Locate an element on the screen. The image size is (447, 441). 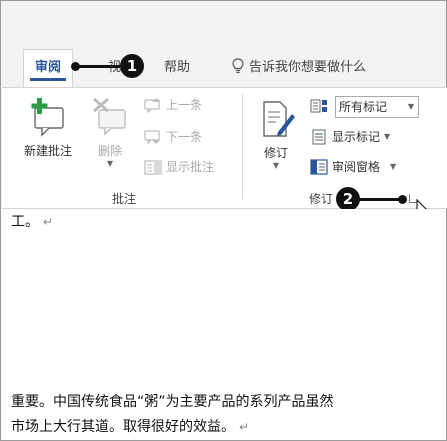
document-text: 工。 is located at coordinates (25, 222).